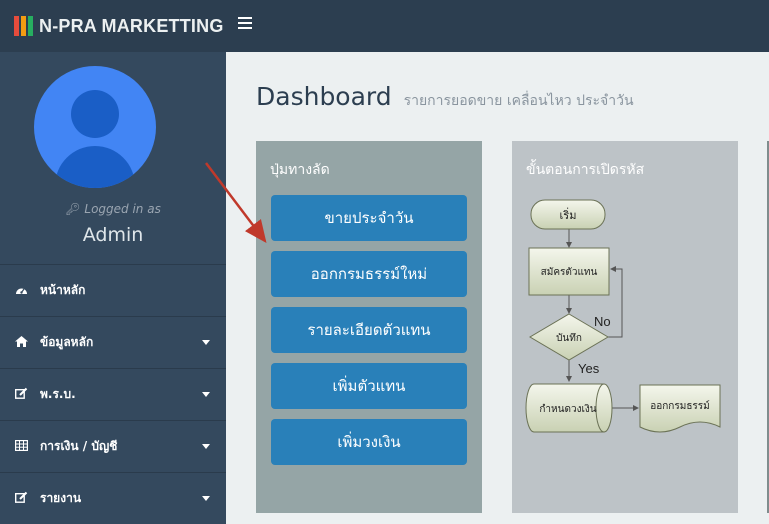 The height and width of the screenshot is (524, 769). I want to click on flow-node-policy-label: ออกกรมธรรม์, so click(680, 406).